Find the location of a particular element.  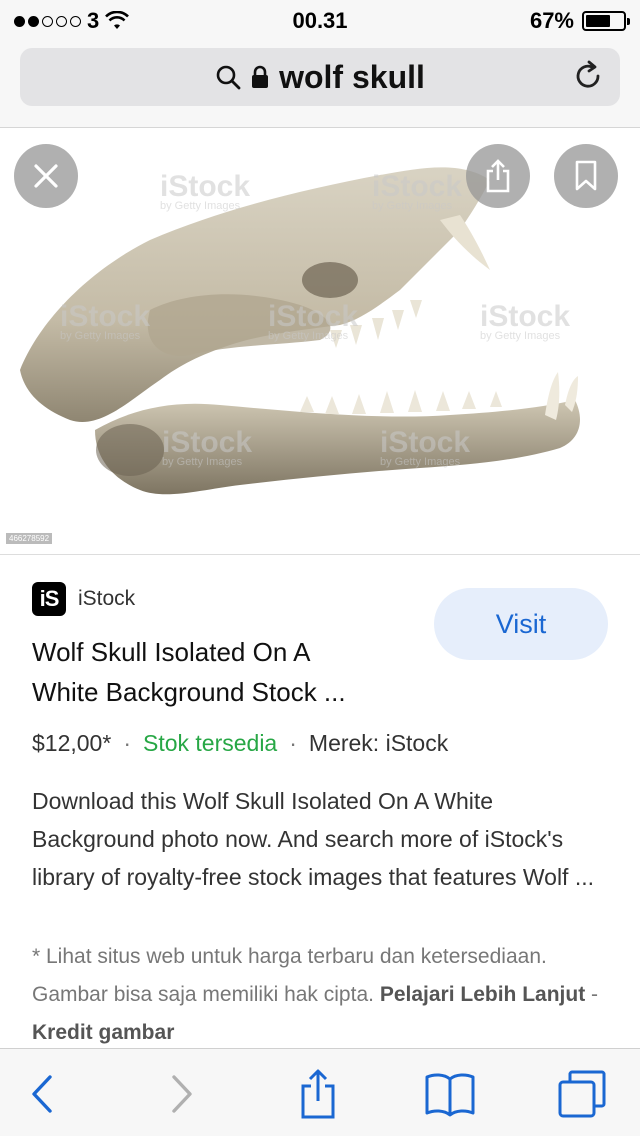

source-logo: iS is located at coordinates (49, 599).